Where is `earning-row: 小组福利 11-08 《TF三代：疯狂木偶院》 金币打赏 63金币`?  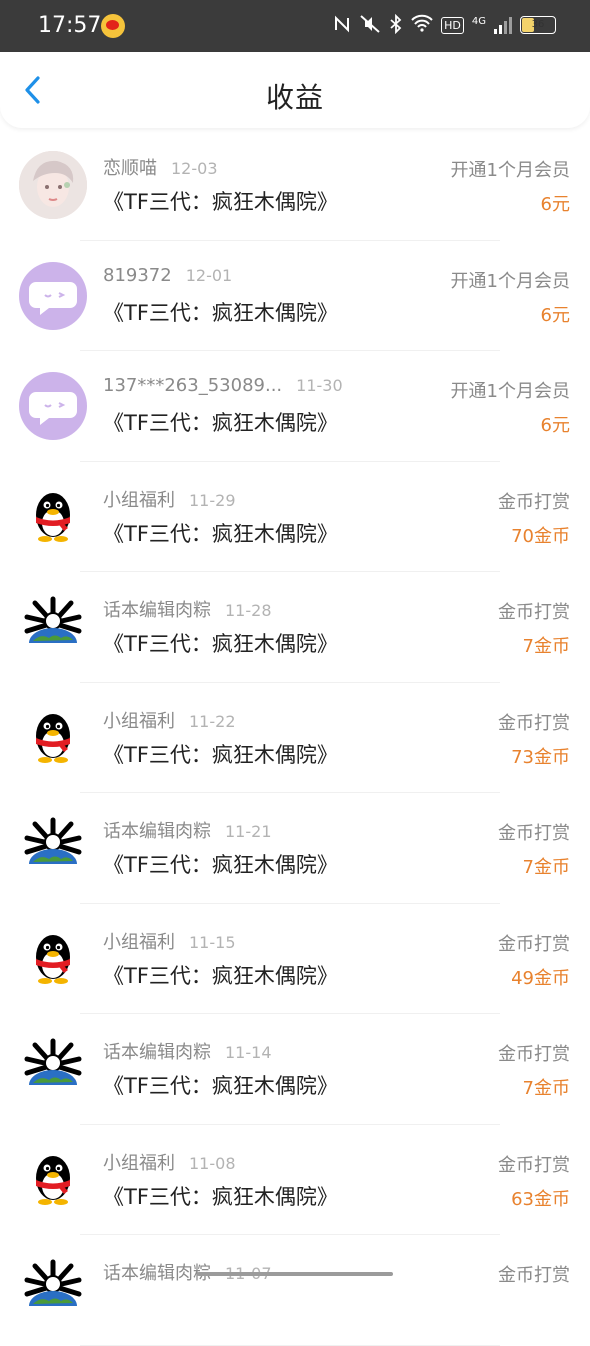 earning-row: 小组福利 11-08 《TF三代：疯狂木偶院》 金币打赏 63金币 is located at coordinates (295, 1180).